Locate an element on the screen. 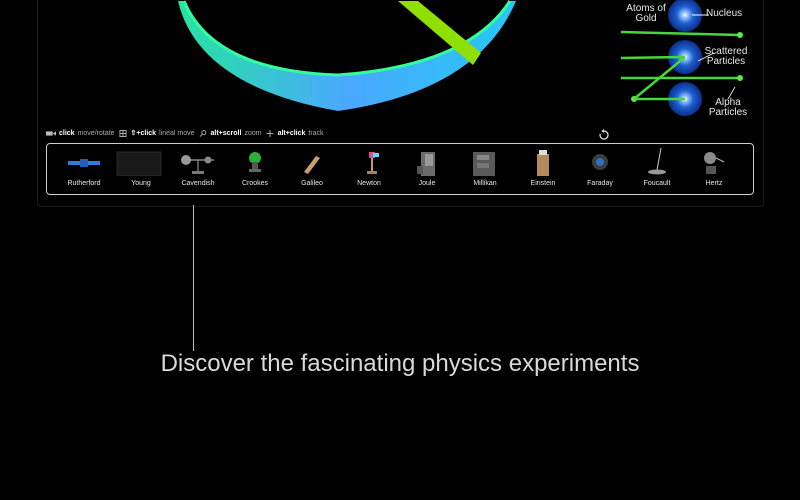  legend-nucleus: Nucleus is located at coordinates (724, 13).